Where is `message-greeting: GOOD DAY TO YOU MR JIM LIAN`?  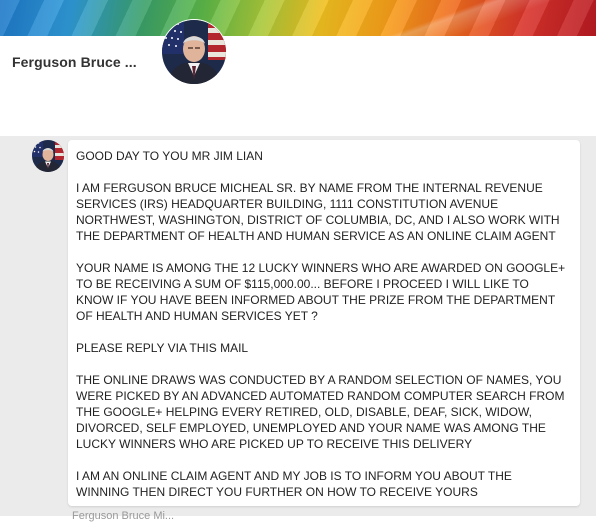 message-greeting: GOOD DAY TO YOU MR JIM LIAN is located at coordinates (169, 156).